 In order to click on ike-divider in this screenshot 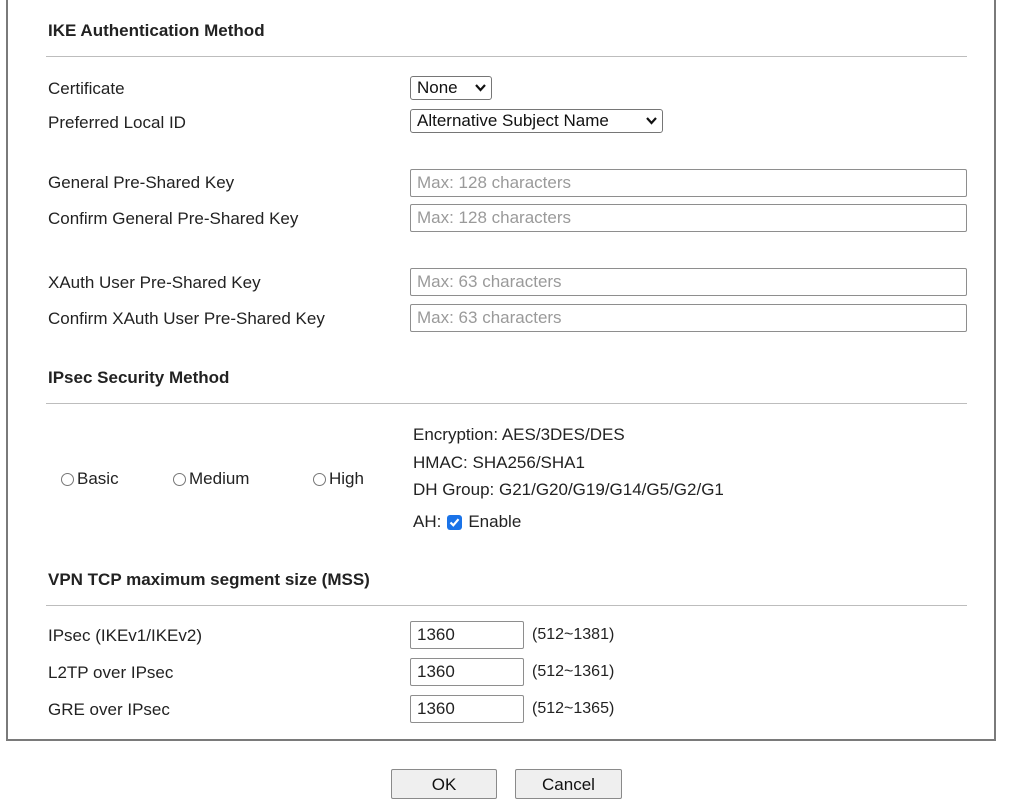, I will do `click(506, 56)`.